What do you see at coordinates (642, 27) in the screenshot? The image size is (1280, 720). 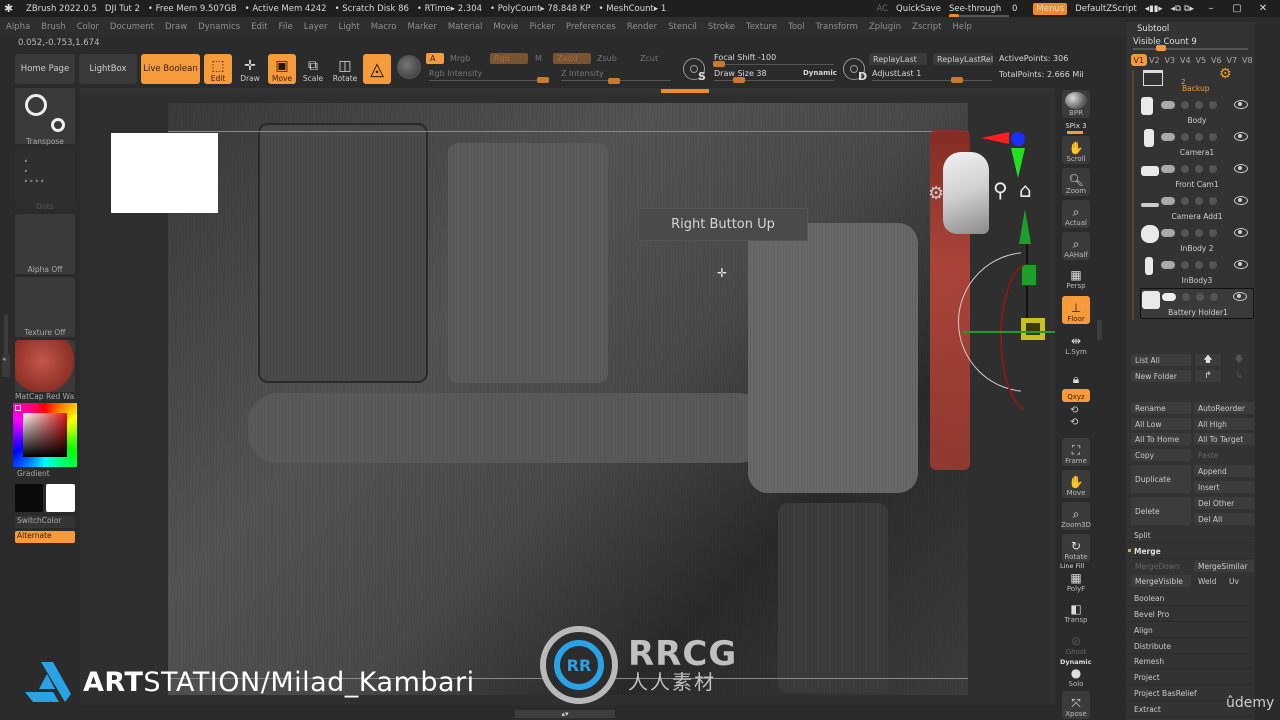 I see `menu-render: Render` at bounding box center [642, 27].